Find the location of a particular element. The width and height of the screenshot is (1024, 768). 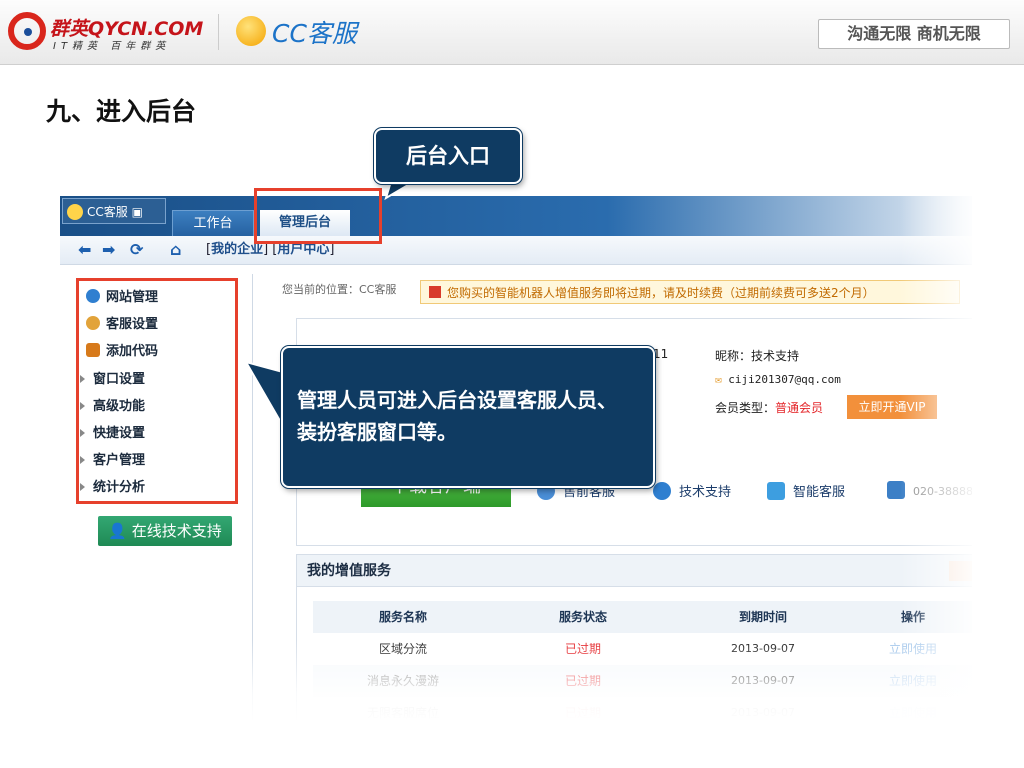

admin-description-callout: 管理人员可进入后台设置客服人员、 装扮客服窗口等。 is located at coordinates (468, 417).